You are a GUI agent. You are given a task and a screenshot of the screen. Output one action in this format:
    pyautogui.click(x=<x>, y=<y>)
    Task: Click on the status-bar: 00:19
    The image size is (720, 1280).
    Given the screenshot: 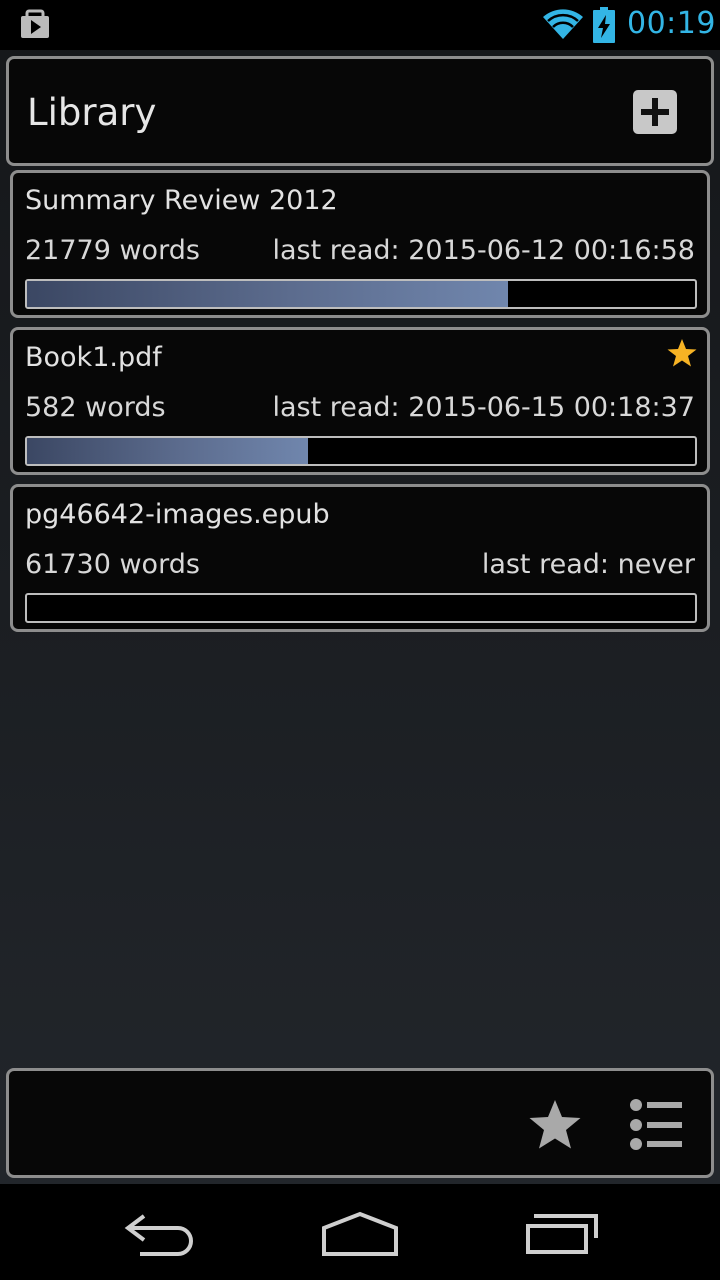 What is the action you would take?
    pyautogui.click(x=360, y=25)
    